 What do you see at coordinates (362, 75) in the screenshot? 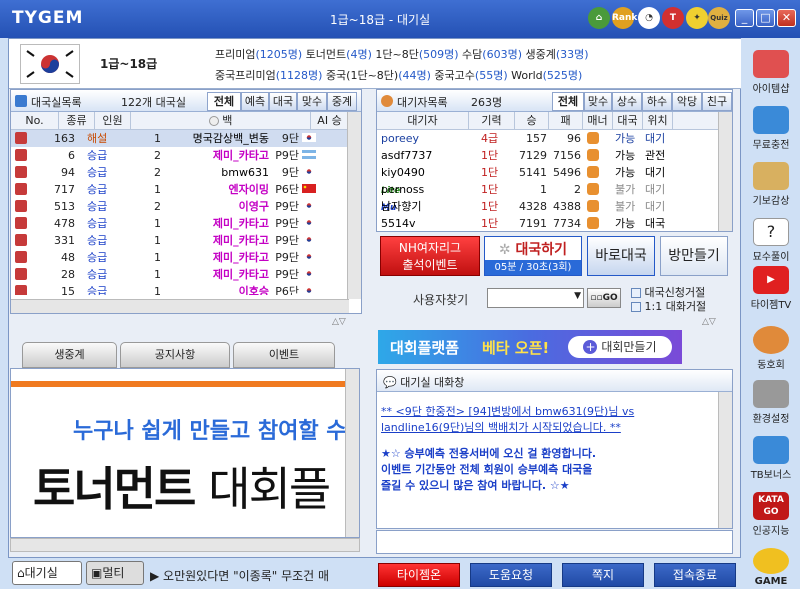
I see `server-cn-dan: 중국(1단~8단)` at bounding box center [362, 75].